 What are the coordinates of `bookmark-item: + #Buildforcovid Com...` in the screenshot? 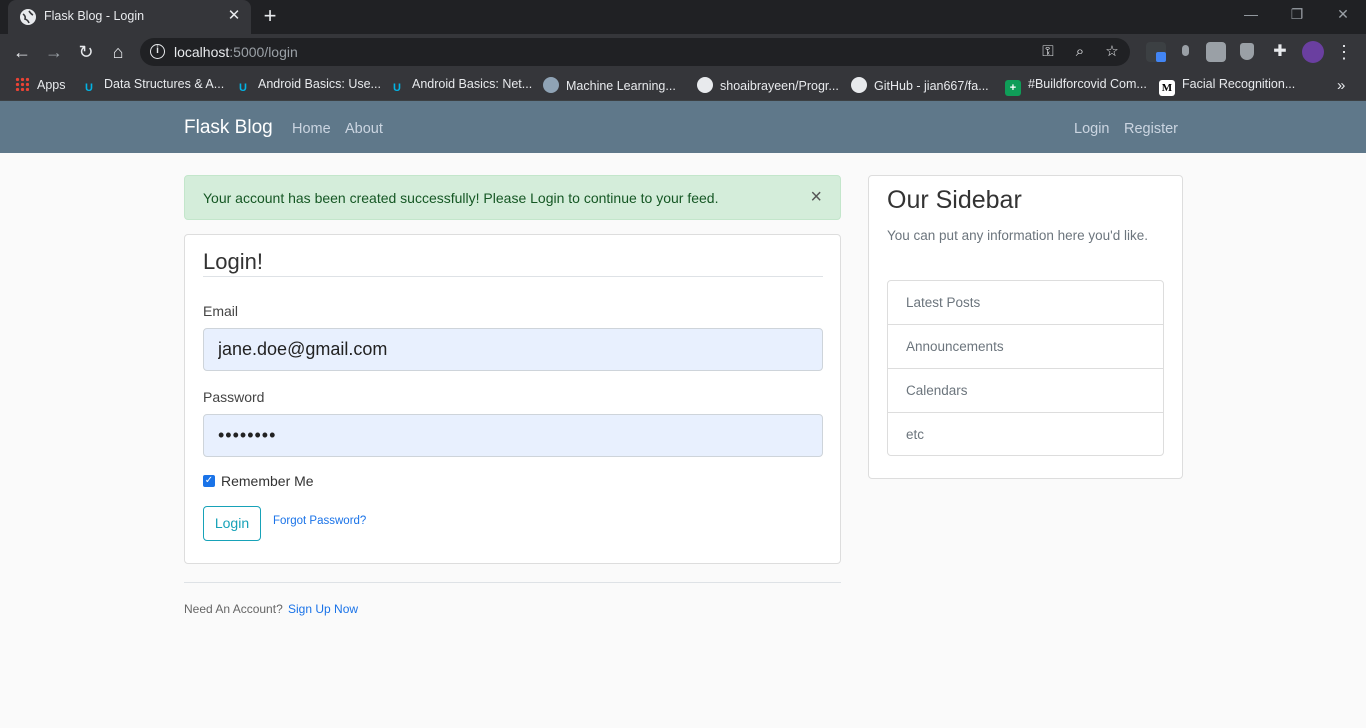 It's located at (1076, 86).